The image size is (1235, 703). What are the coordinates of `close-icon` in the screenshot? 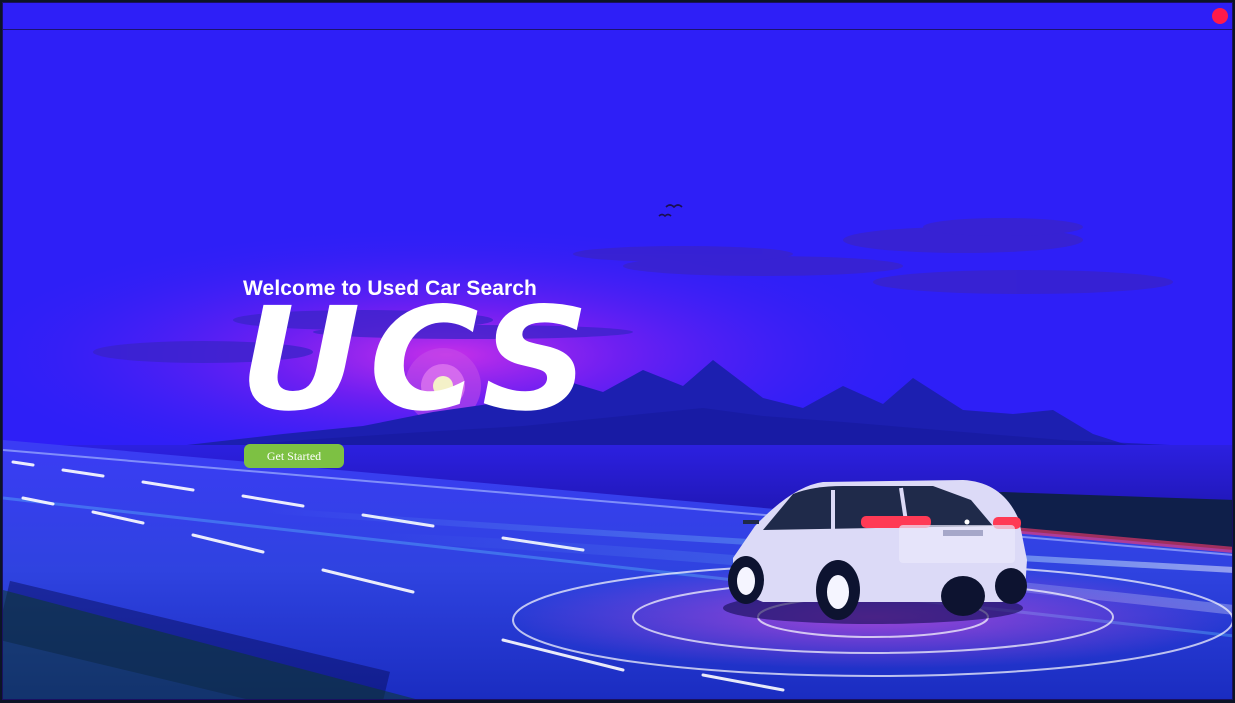 It's located at (1220, 16).